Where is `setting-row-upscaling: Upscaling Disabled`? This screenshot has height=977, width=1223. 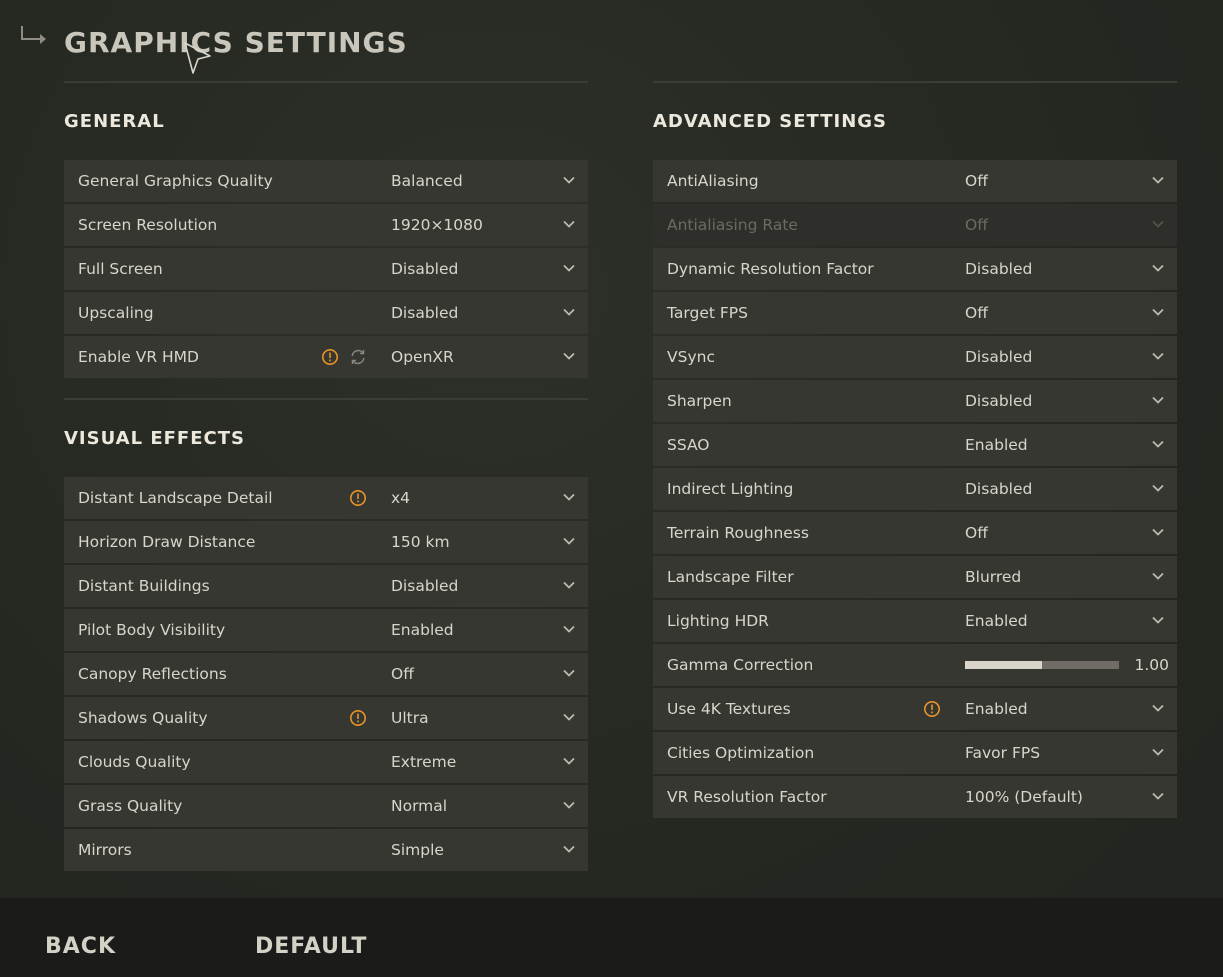 setting-row-upscaling: Upscaling Disabled is located at coordinates (326, 313).